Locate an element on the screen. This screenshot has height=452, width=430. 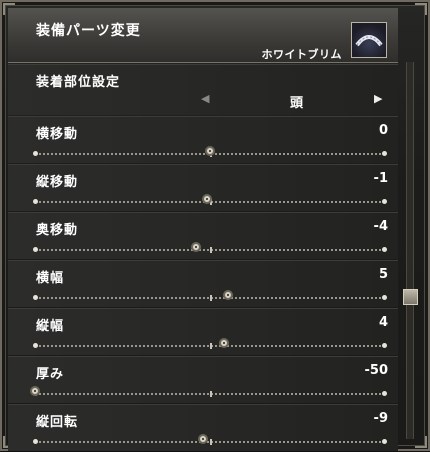
slider-row: 厚み -50 is located at coordinates (203, 379).